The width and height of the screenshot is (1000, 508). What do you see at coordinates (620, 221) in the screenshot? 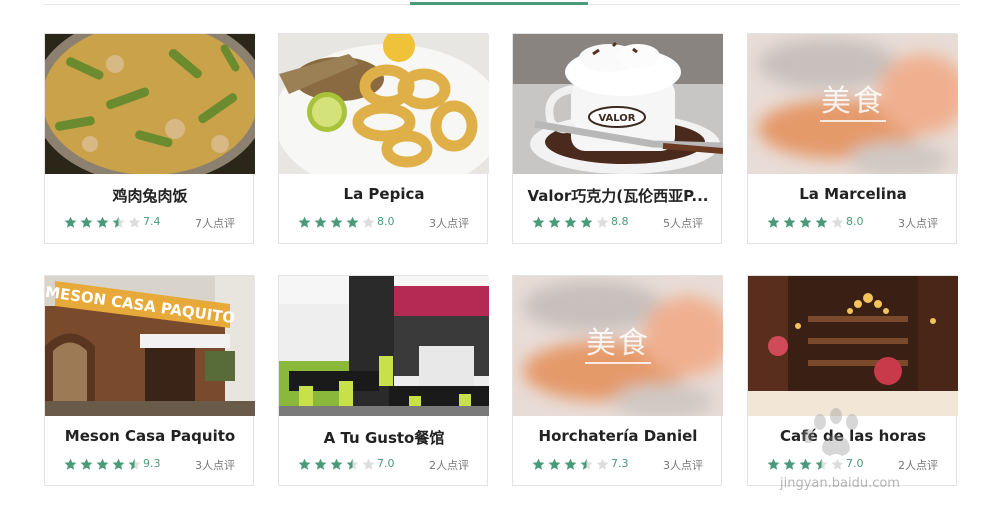
I see `rating-score: 8.8` at bounding box center [620, 221].